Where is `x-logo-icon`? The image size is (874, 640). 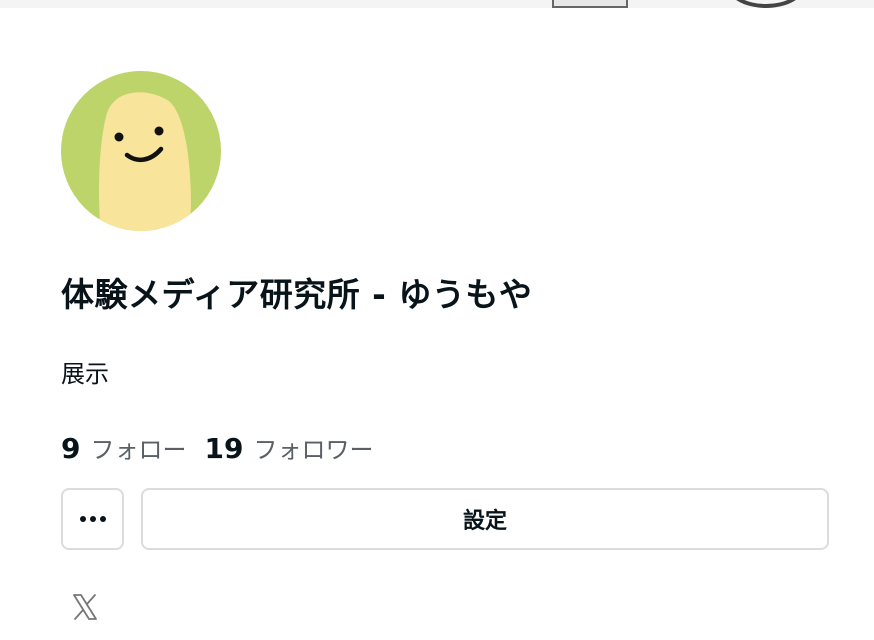
x-logo-icon is located at coordinates (85, 607).